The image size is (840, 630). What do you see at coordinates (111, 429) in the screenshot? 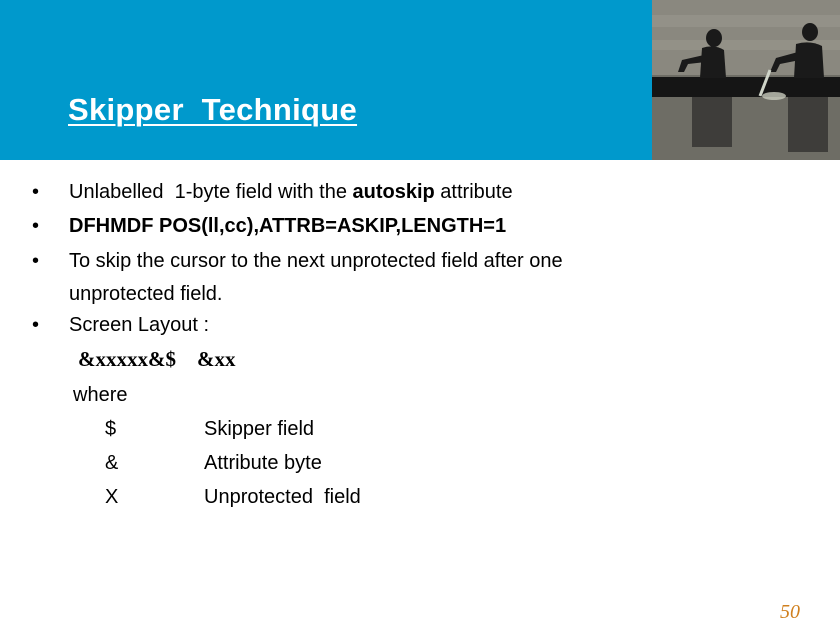
I see `legend-symbol: $` at bounding box center [111, 429].